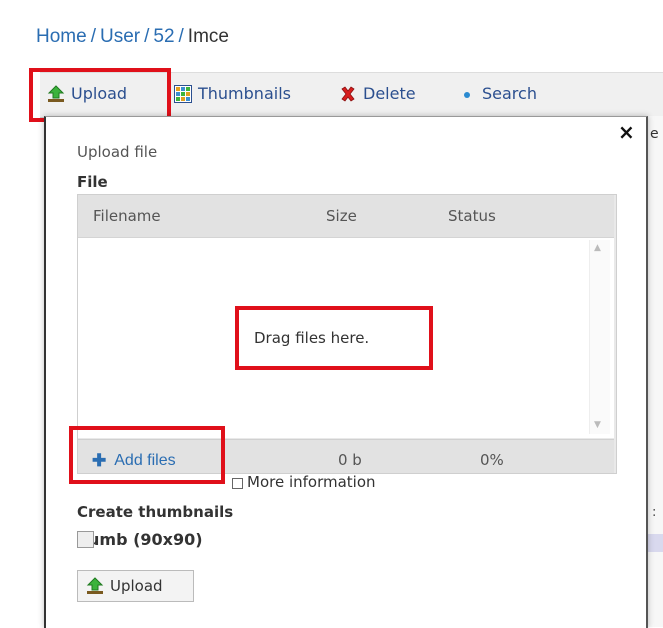 The width and height of the screenshot is (663, 628). What do you see at coordinates (95, 586) in the screenshot?
I see `upload-arrow-icon` at bounding box center [95, 586].